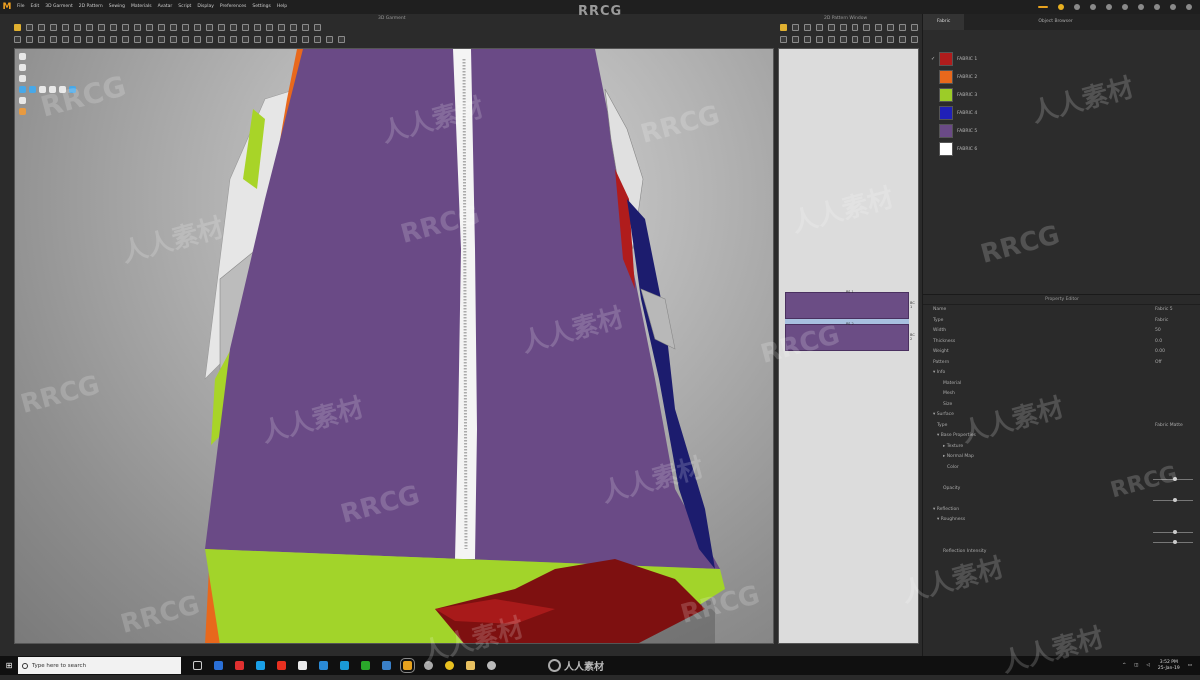  Describe the element at coordinates (35, 7) in the screenshot. I see `menu-edit: Edit` at that location.